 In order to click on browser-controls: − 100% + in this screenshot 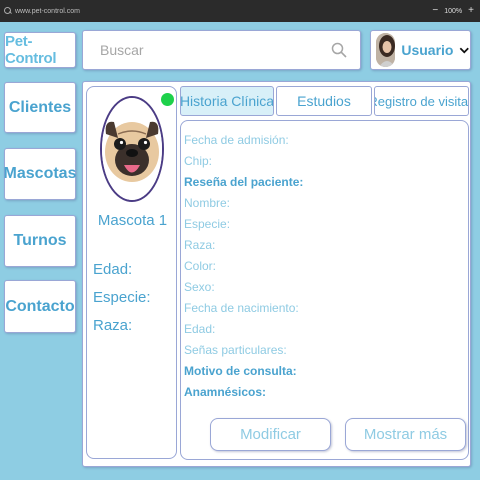, I will do `click(453, 11)`.